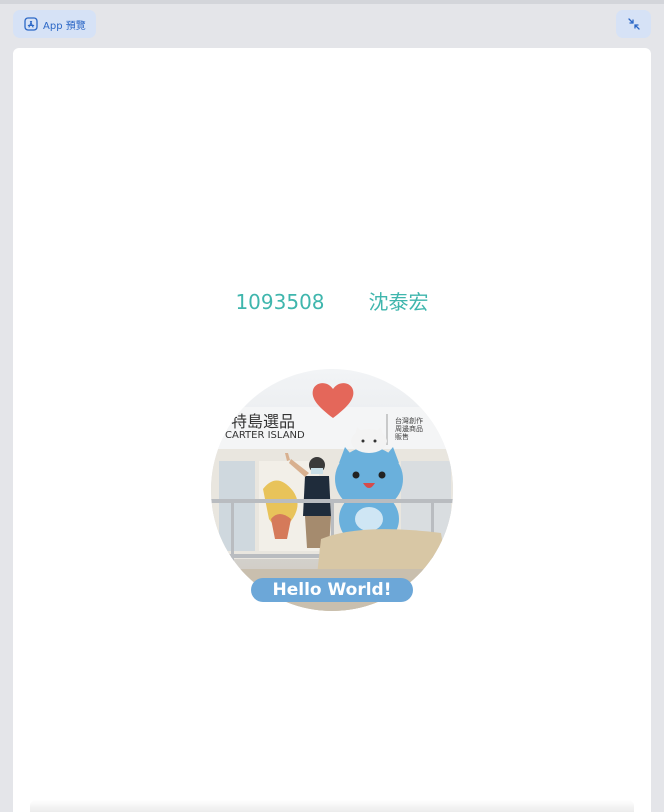  I want to click on collapse-arrows-icon, so click(633, 24).